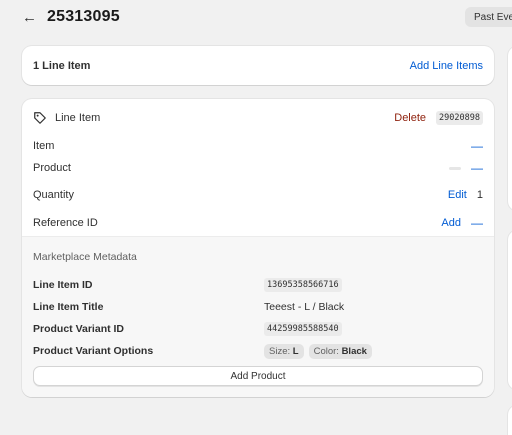 The image size is (512, 435). Describe the element at coordinates (451, 223) in the screenshot. I see `reference-id-add-link: Add` at that location.